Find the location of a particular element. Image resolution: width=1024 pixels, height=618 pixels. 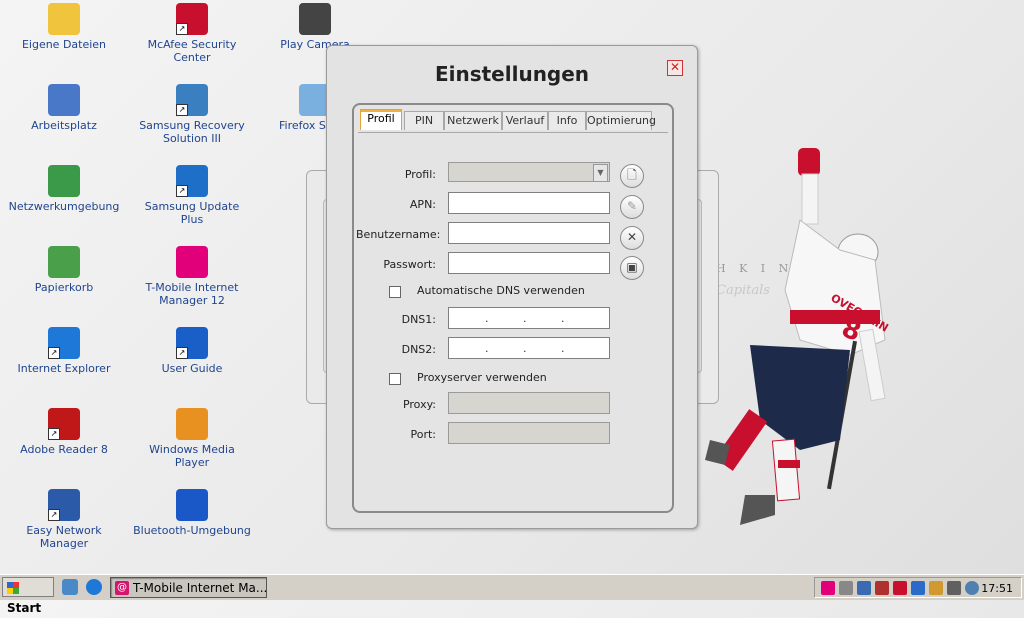

chevron-down-icon: ▼ is located at coordinates (600, 173).